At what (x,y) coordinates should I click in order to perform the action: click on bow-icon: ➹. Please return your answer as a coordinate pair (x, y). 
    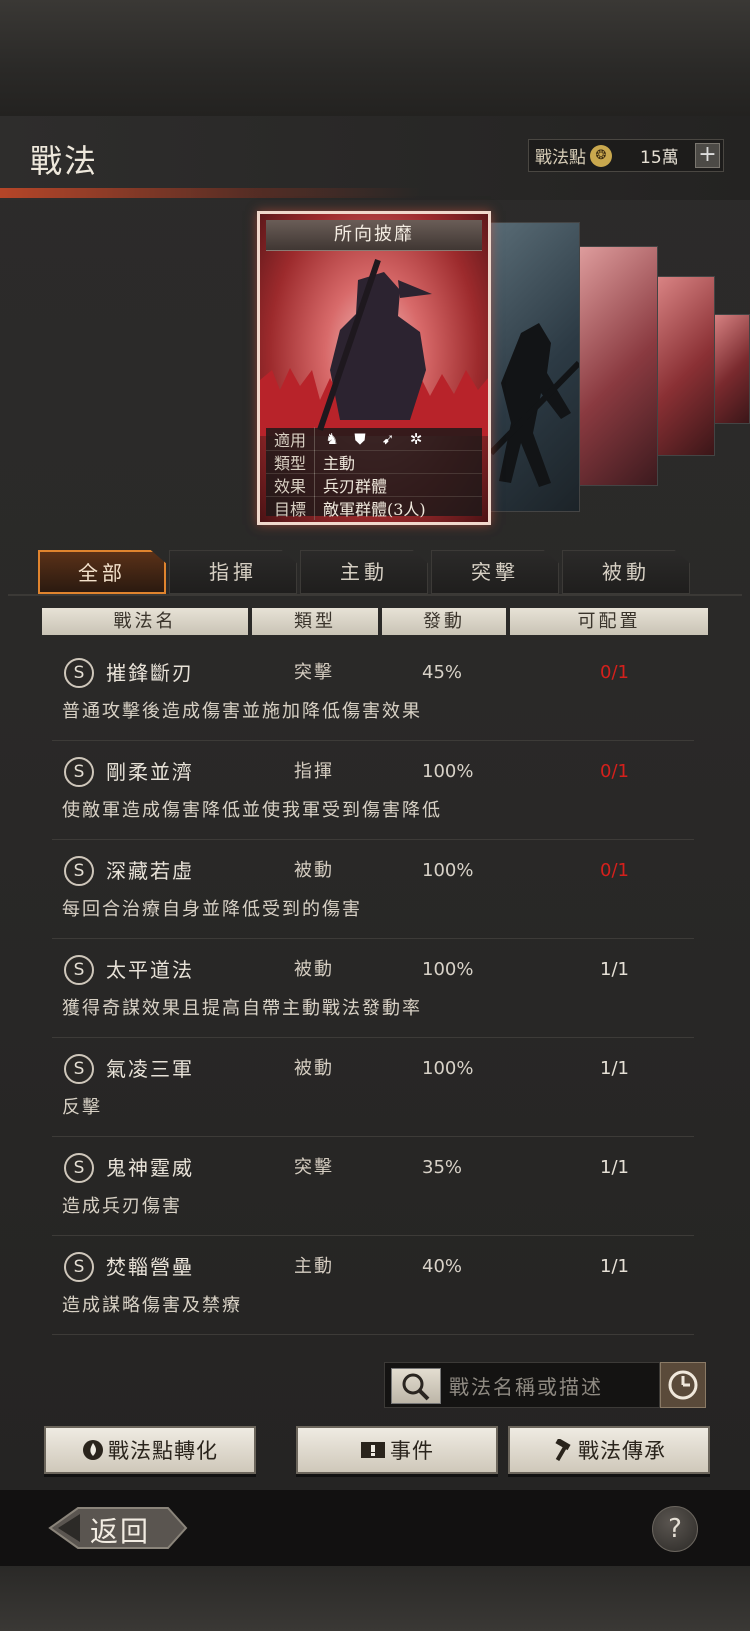
    Looking at the image, I should click on (388, 439).